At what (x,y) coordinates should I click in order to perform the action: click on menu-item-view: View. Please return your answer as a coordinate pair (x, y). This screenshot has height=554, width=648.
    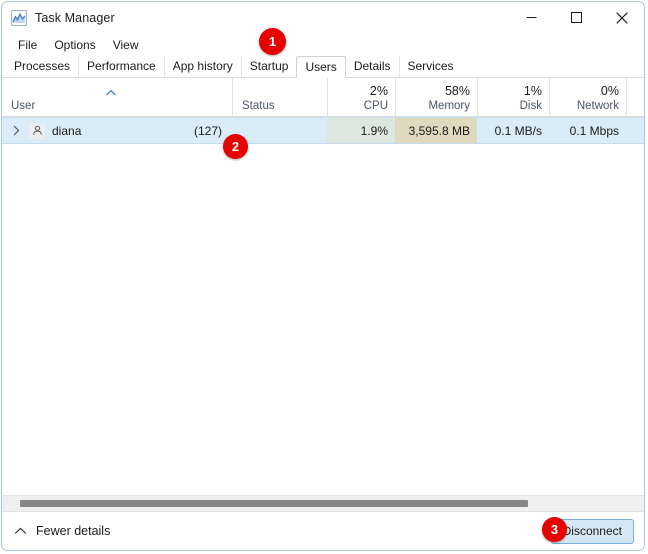
    Looking at the image, I should click on (126, 45).